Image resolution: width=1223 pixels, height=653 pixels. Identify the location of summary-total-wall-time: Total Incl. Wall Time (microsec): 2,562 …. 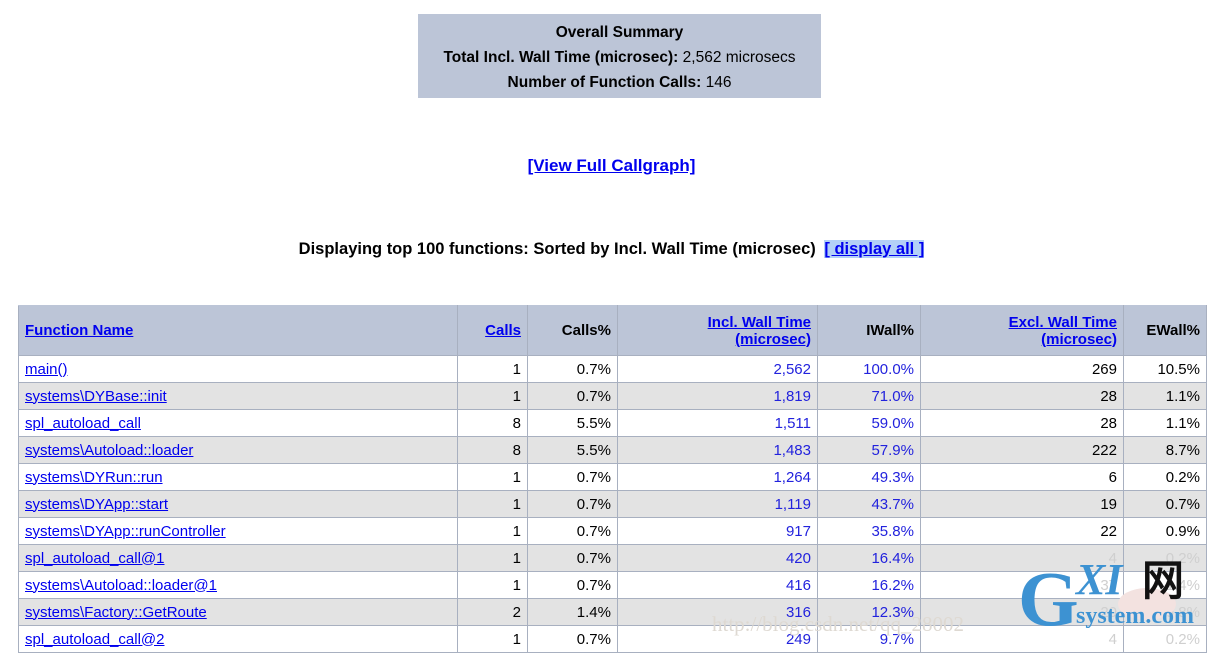
(619, 57).